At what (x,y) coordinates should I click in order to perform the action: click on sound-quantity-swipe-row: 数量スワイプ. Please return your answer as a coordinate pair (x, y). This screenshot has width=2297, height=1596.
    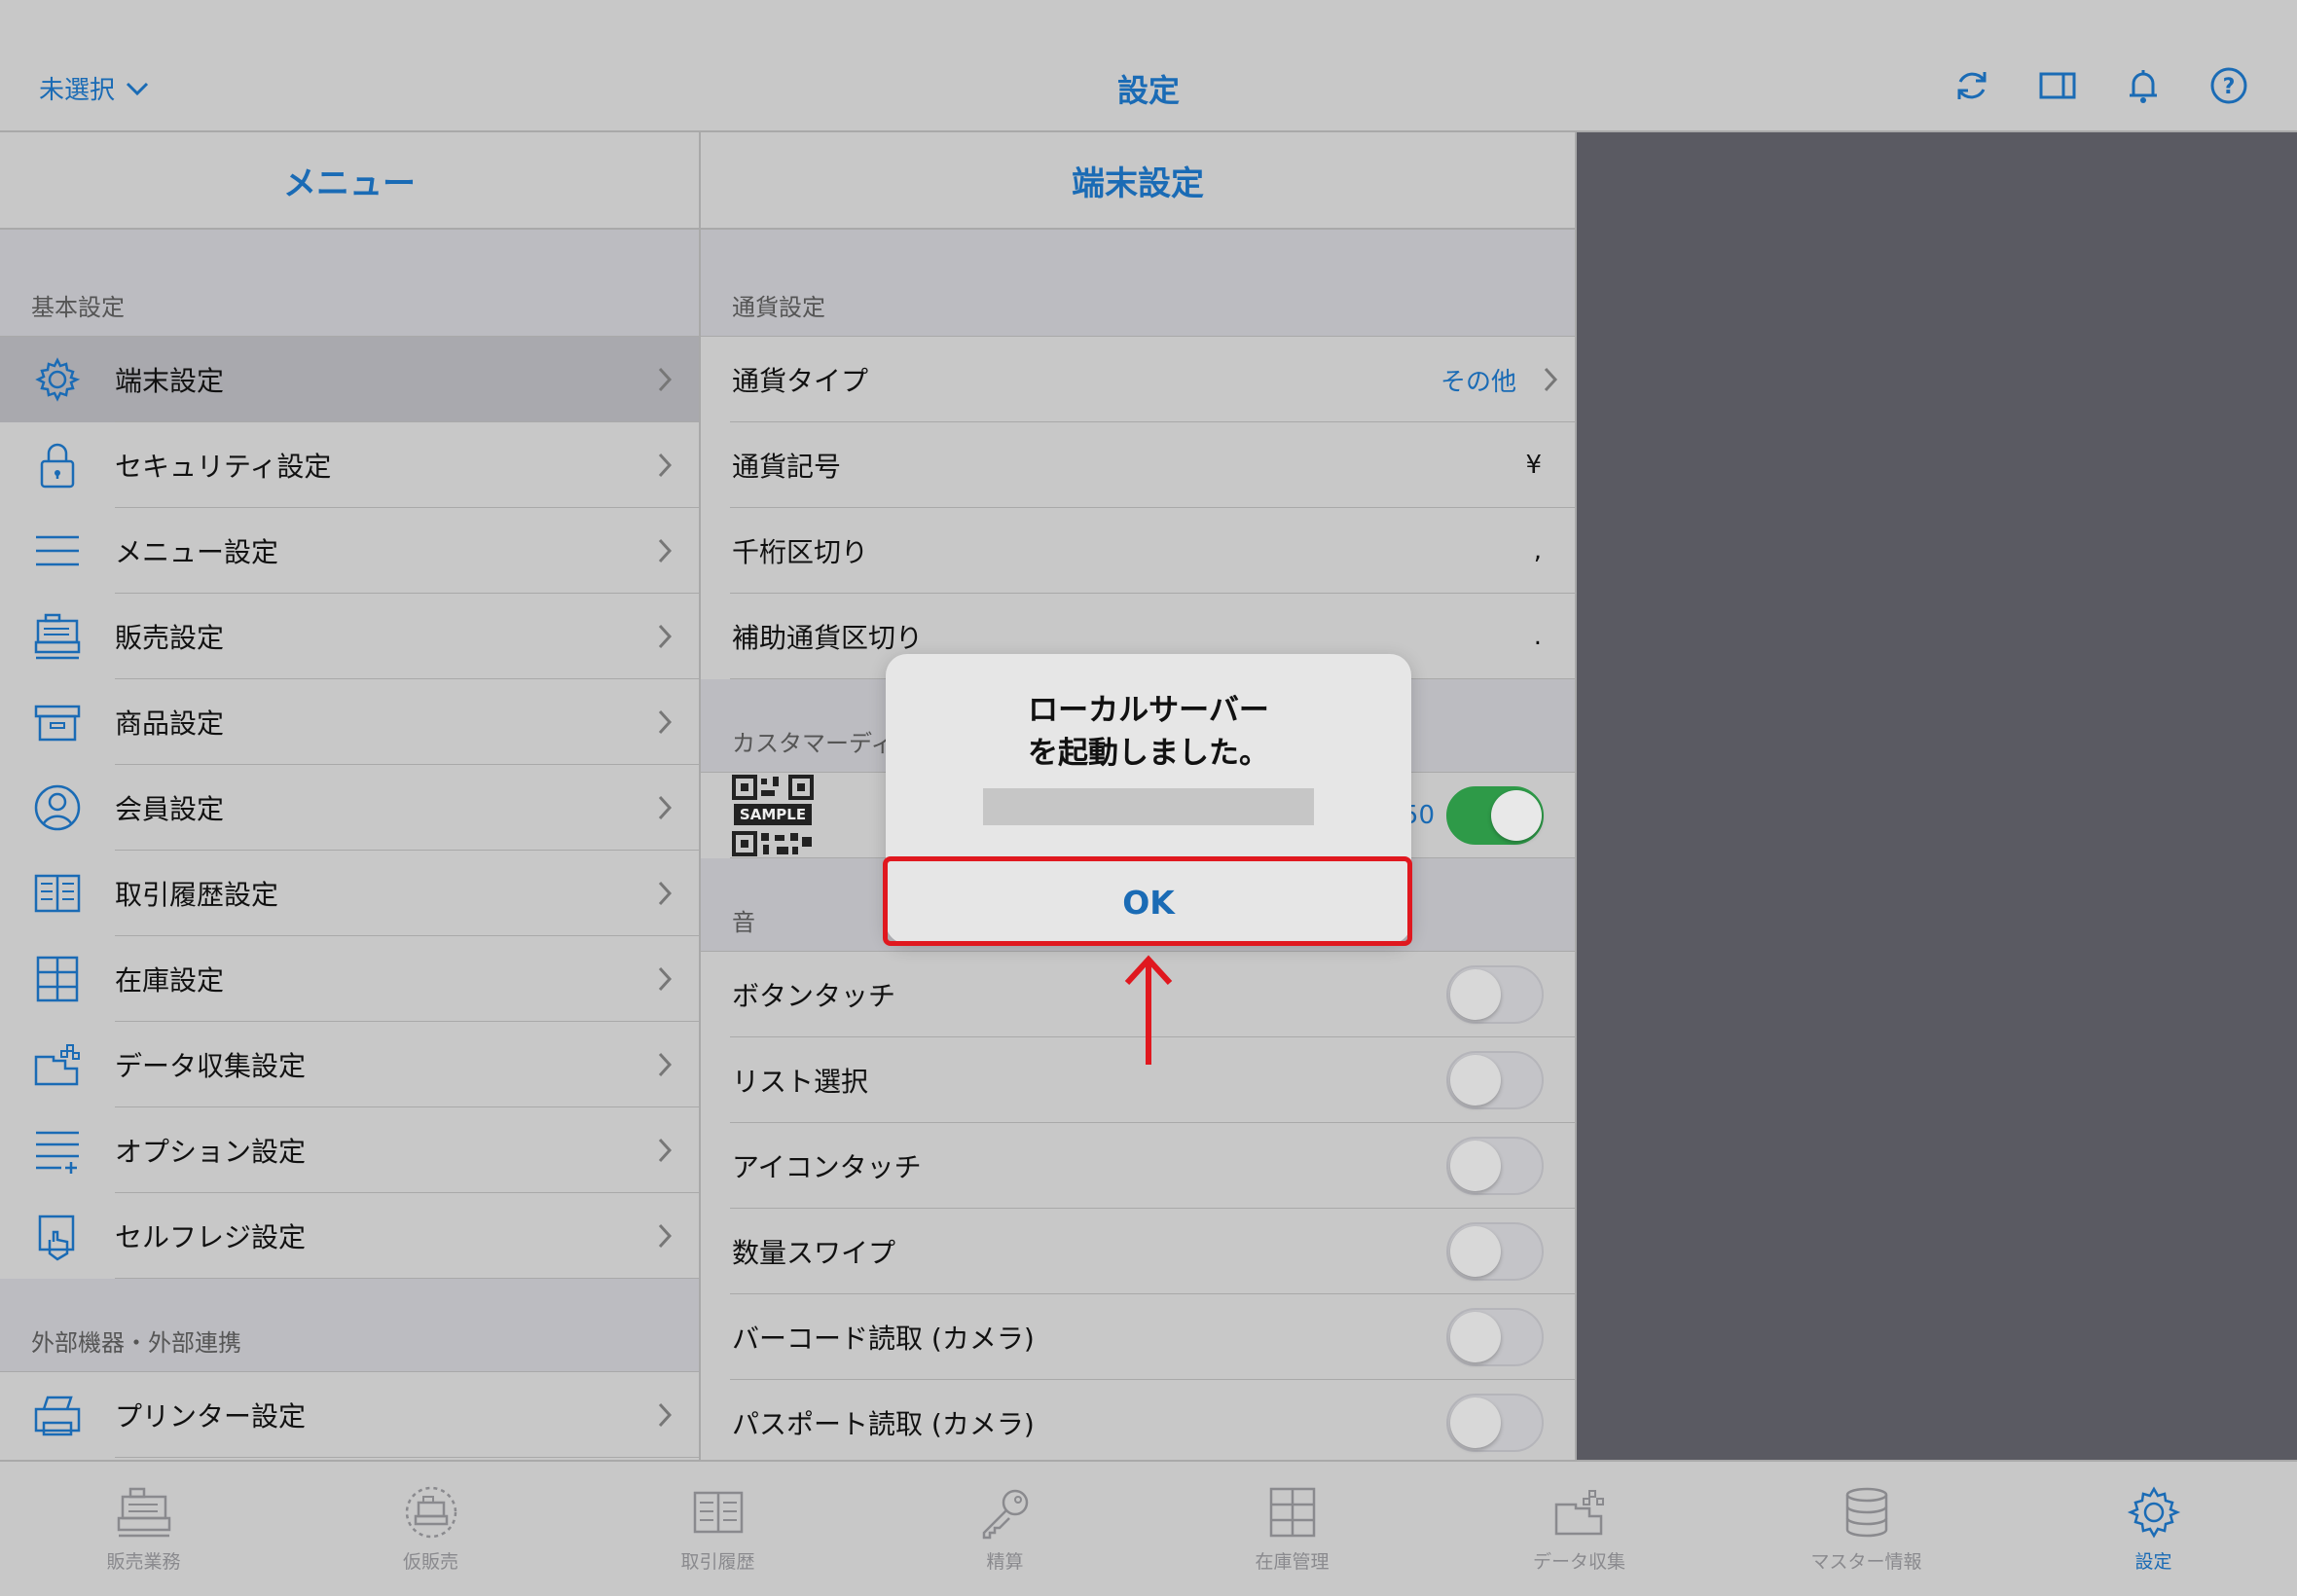
    Looking at the image, I should click on (1138, 1251).